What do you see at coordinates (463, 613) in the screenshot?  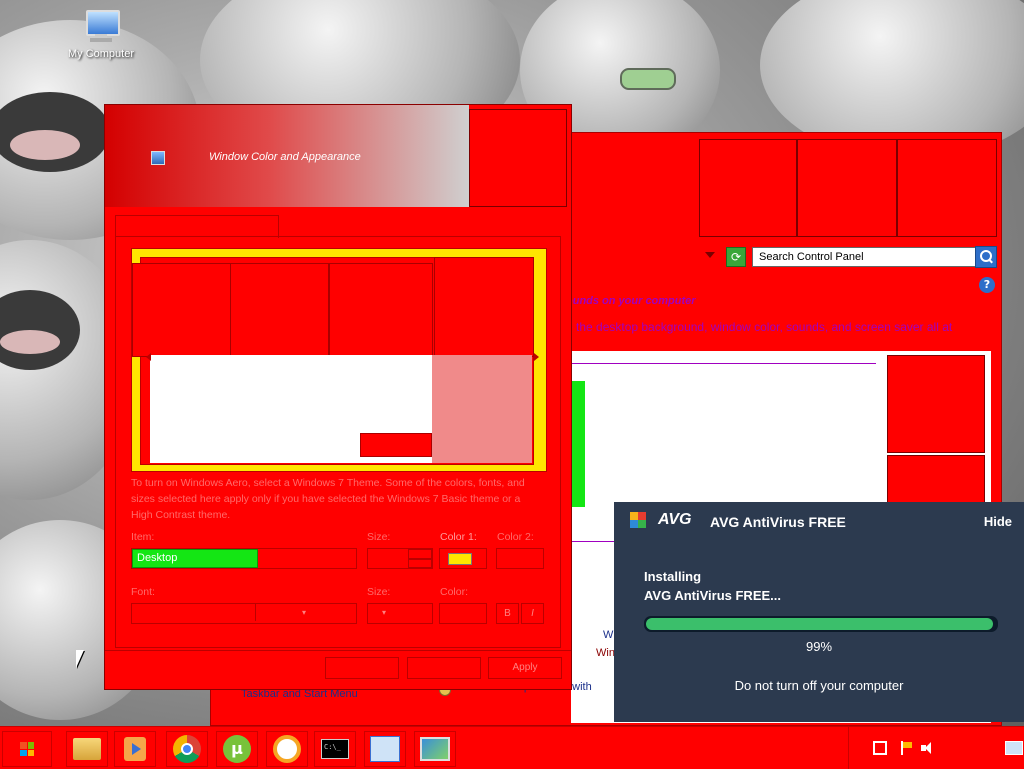 I see `font-color-picker` at bounding box center [463, 613].